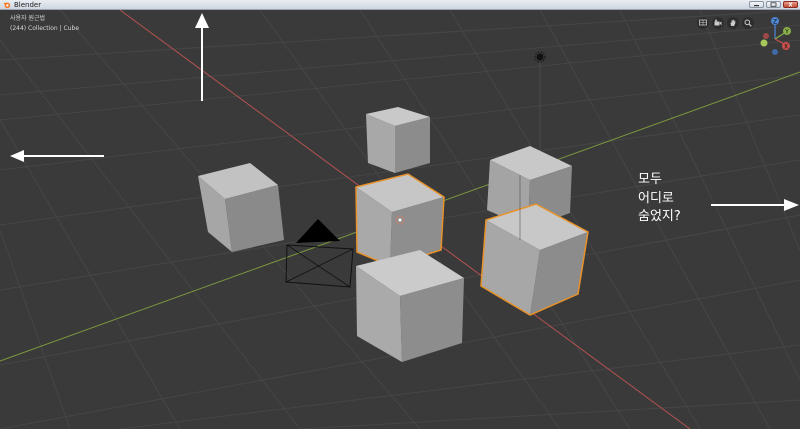 The width and height of the screenshot is (800, 429). Describe the element at coordinates (28, 18) in the screenshot. I see `view-mode-label: 사용자 원근법` at that location.